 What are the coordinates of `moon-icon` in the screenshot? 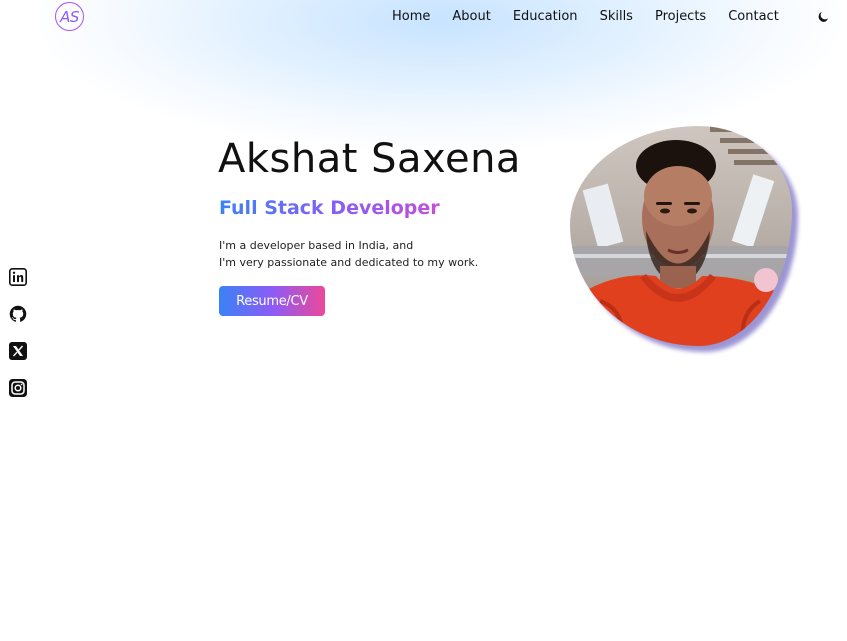 It's located at (823, 17).